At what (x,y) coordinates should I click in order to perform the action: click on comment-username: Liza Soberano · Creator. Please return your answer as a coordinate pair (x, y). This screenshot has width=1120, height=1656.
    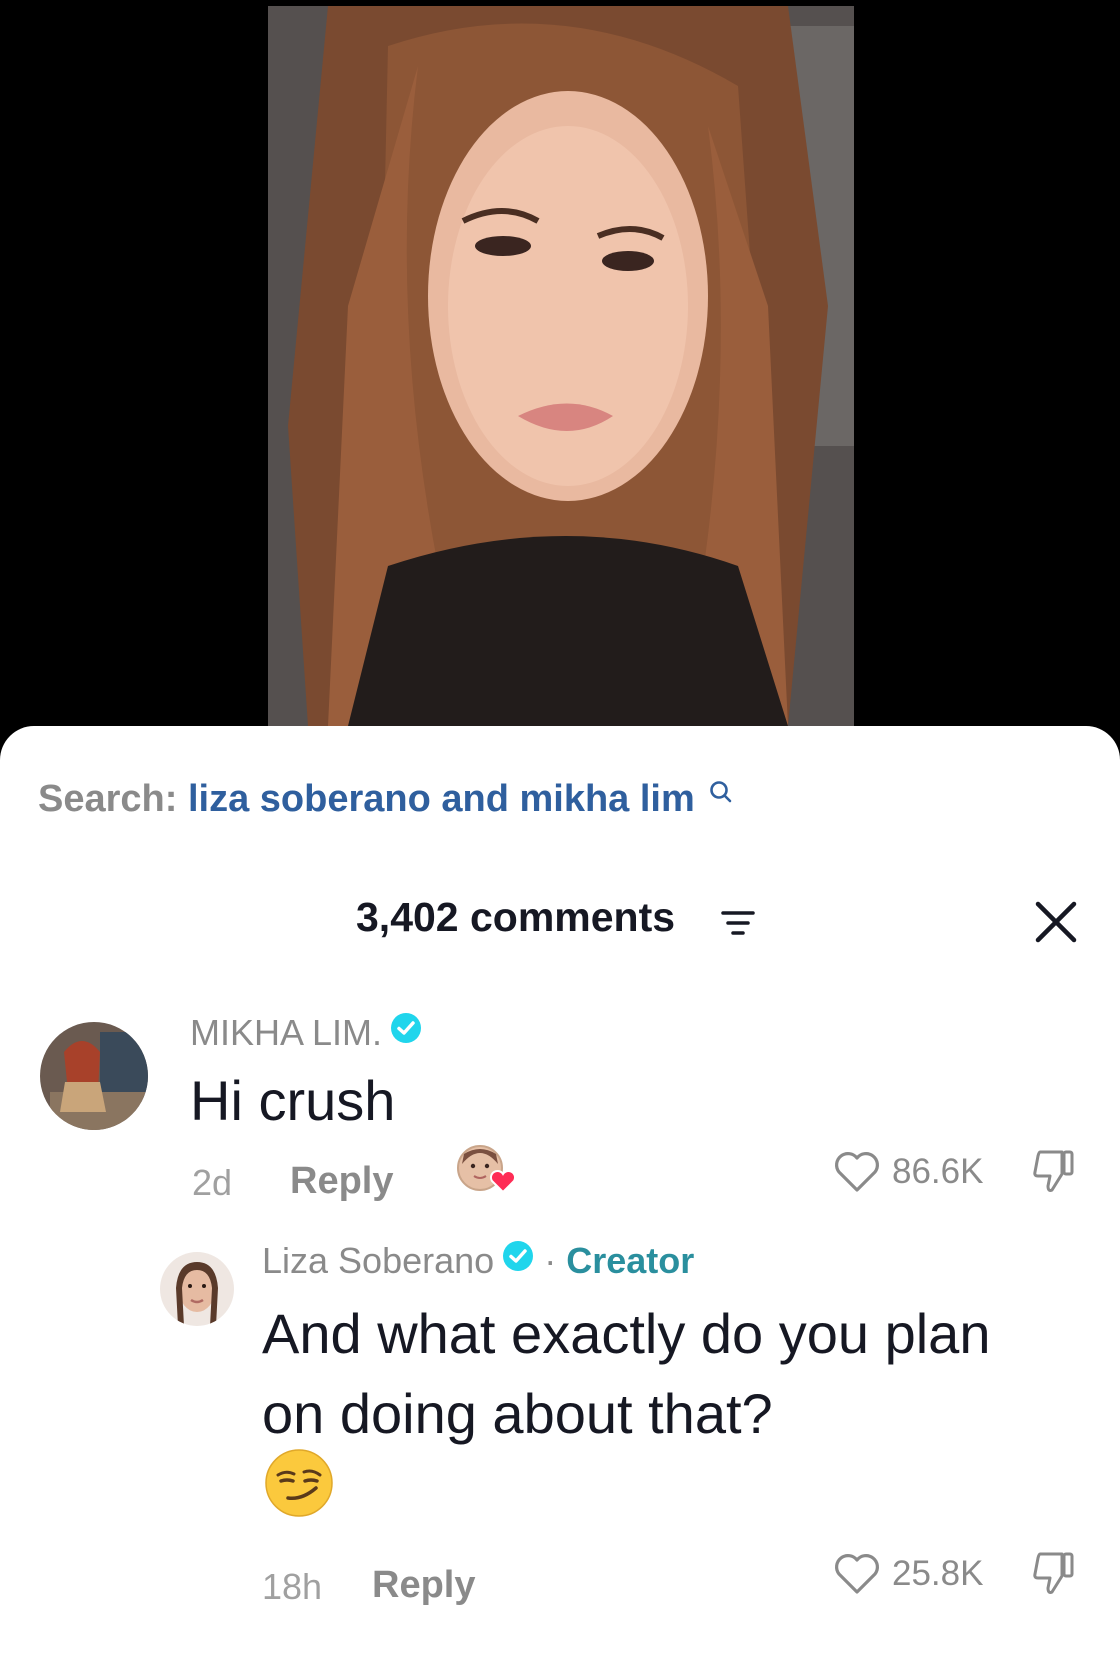
    Looking at the image, I should click on (478, 1261).